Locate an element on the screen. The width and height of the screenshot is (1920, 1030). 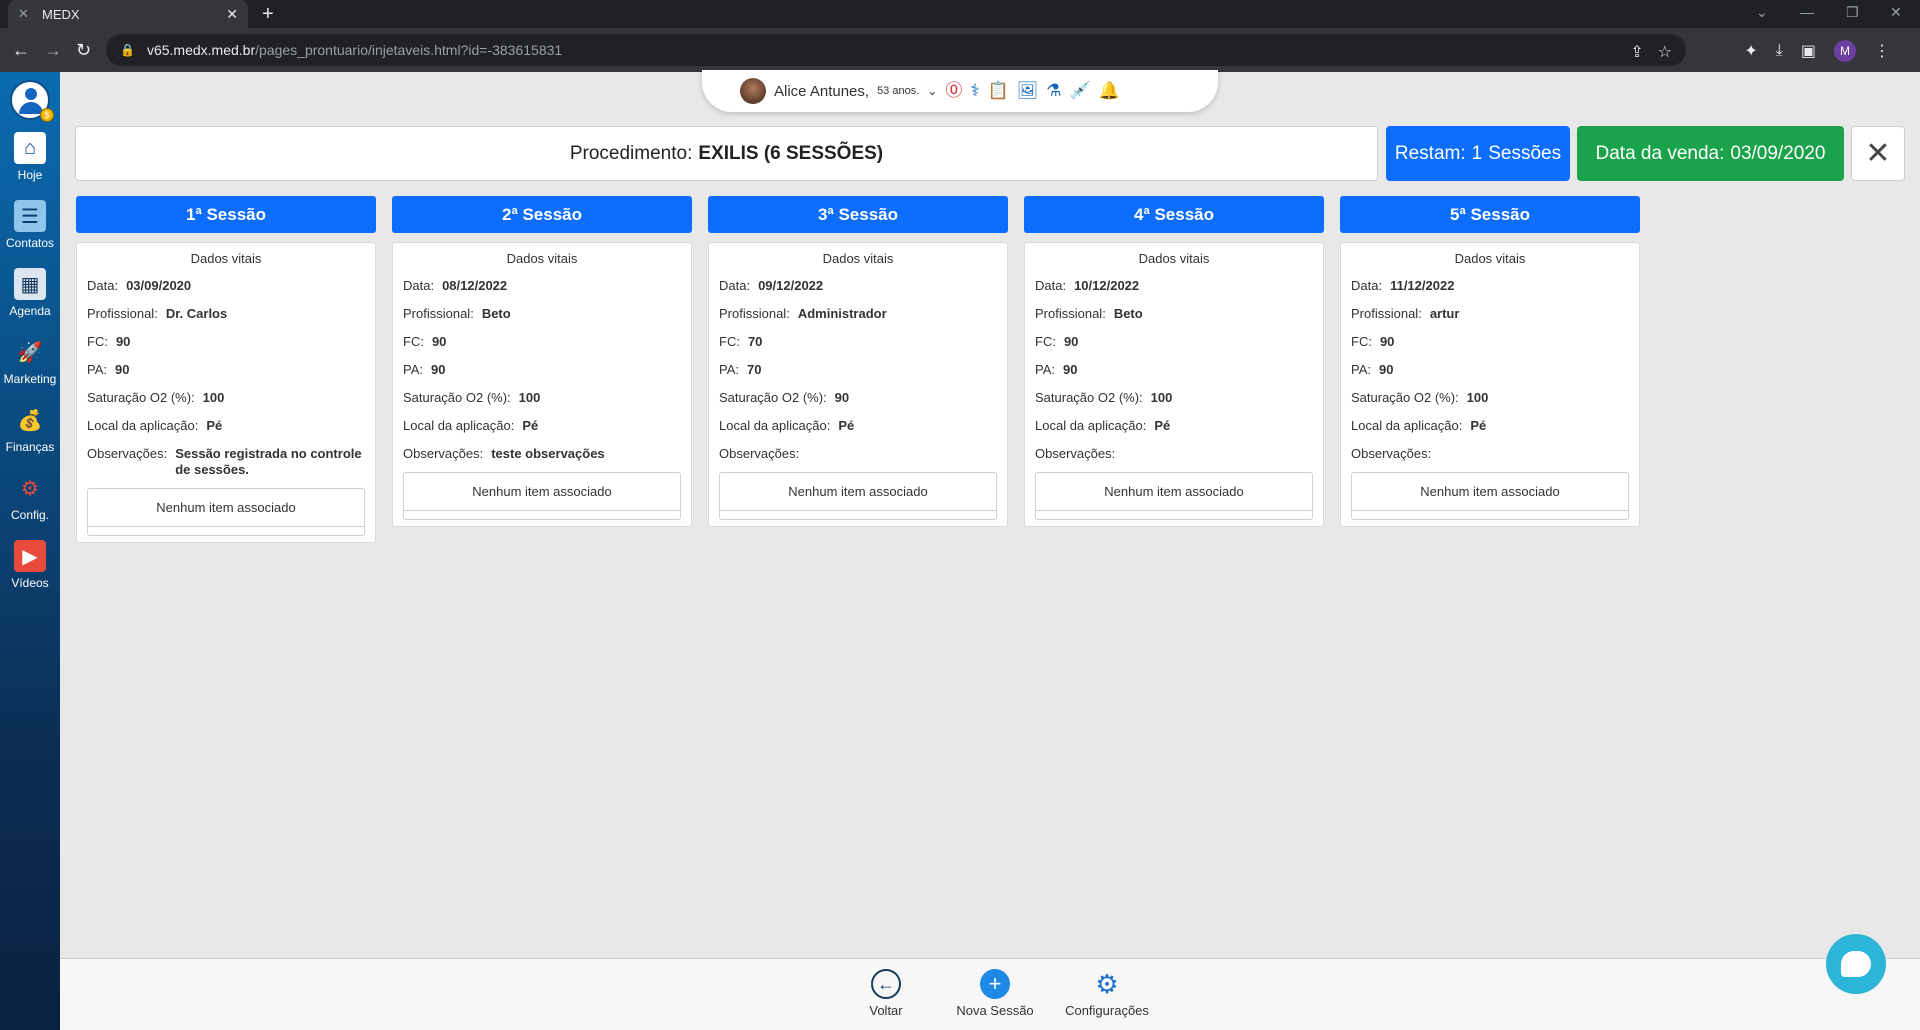
session-header-button: 3ª Sessão is located at coordinates (858, 214).